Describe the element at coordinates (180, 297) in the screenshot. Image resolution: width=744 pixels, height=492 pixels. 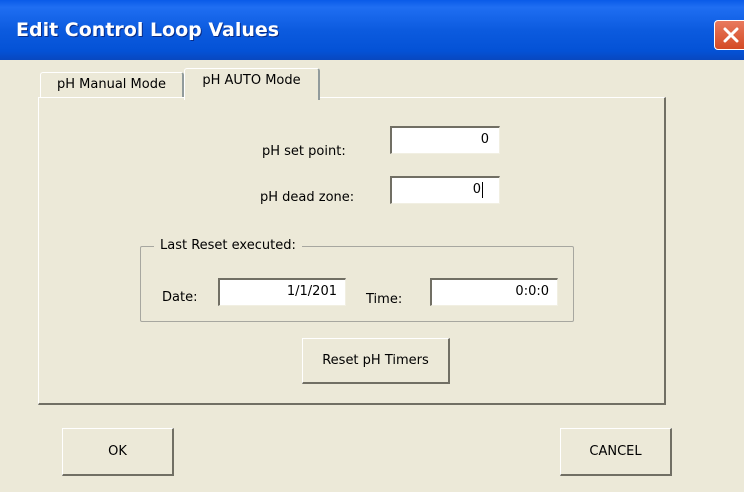
I see `date-label: Date:` at that location.